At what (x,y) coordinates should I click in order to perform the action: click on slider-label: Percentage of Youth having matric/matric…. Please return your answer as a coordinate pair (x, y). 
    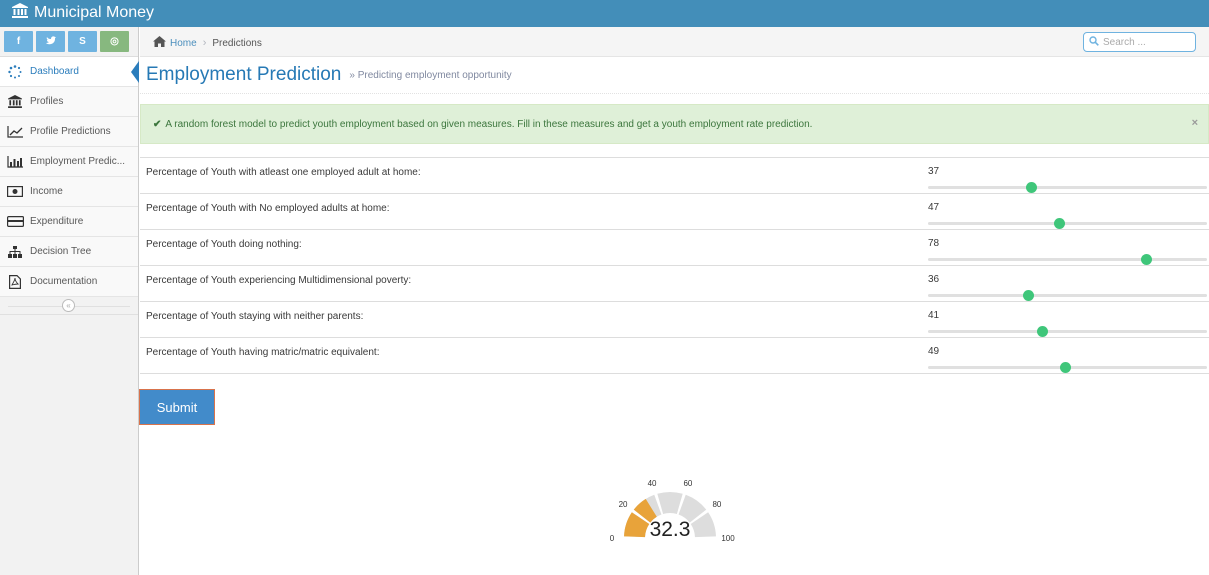
    Looking at the image, I should click on (263, 352).